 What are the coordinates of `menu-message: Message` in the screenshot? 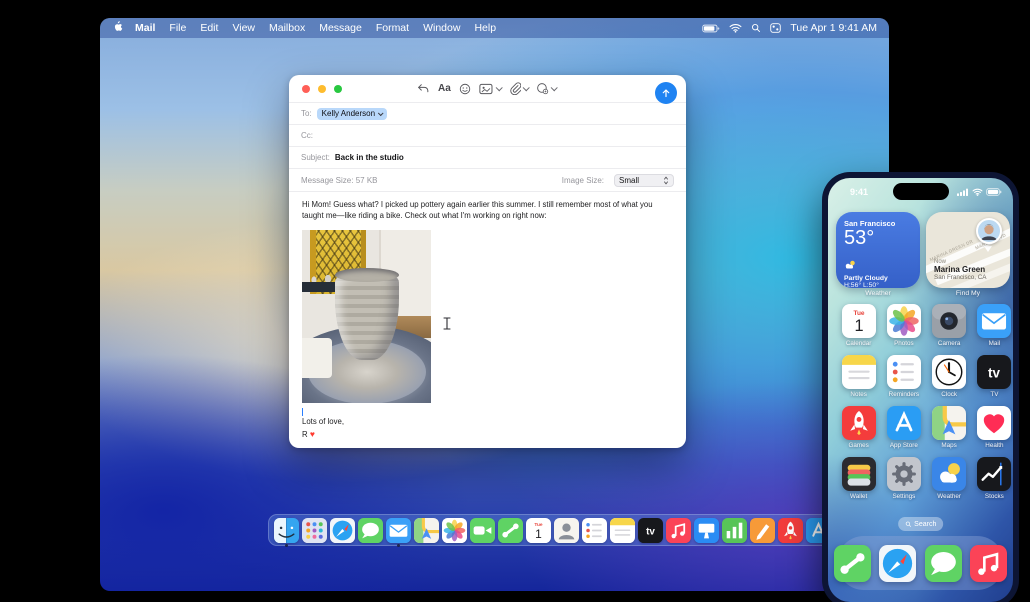 It's located at (340, 28).